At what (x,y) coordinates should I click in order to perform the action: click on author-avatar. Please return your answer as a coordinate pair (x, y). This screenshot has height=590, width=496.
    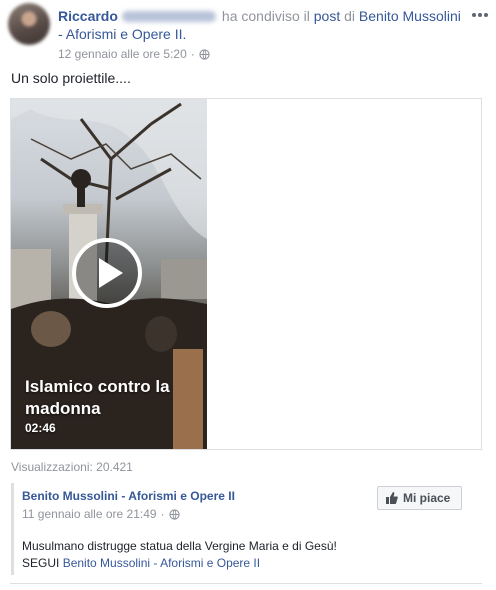
    Looking at the image, I should click on (29, 24).